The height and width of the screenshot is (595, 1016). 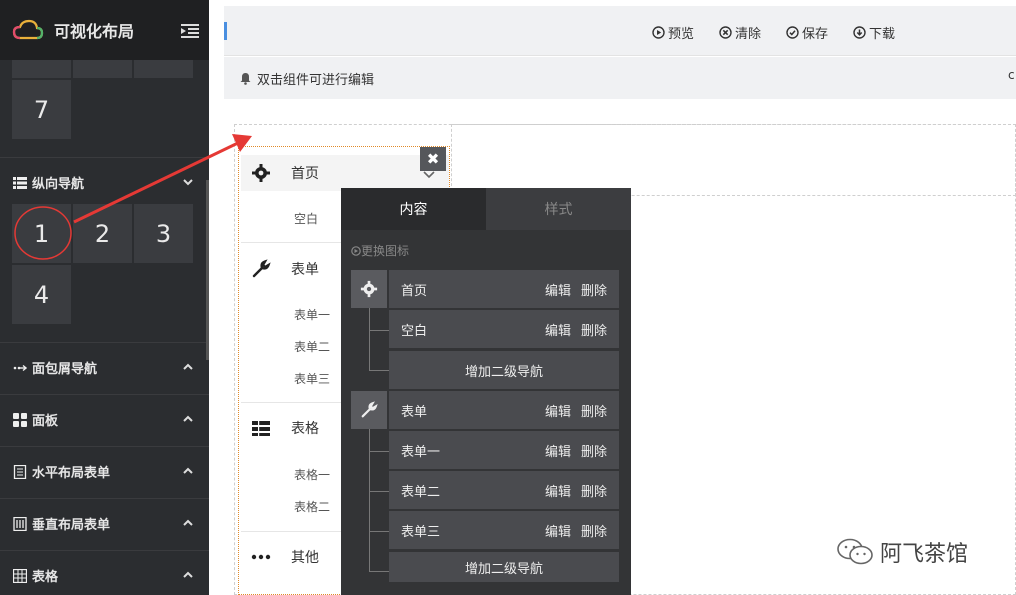 I want to click on cloud-logo-icon, so click(x=28, y=29).